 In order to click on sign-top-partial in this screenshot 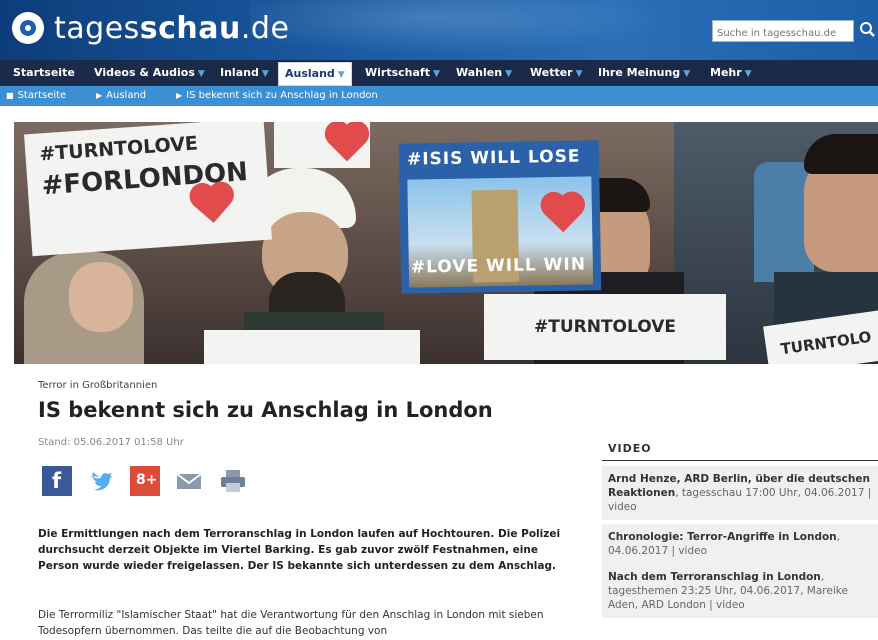, I will do `click(322, 145)`.